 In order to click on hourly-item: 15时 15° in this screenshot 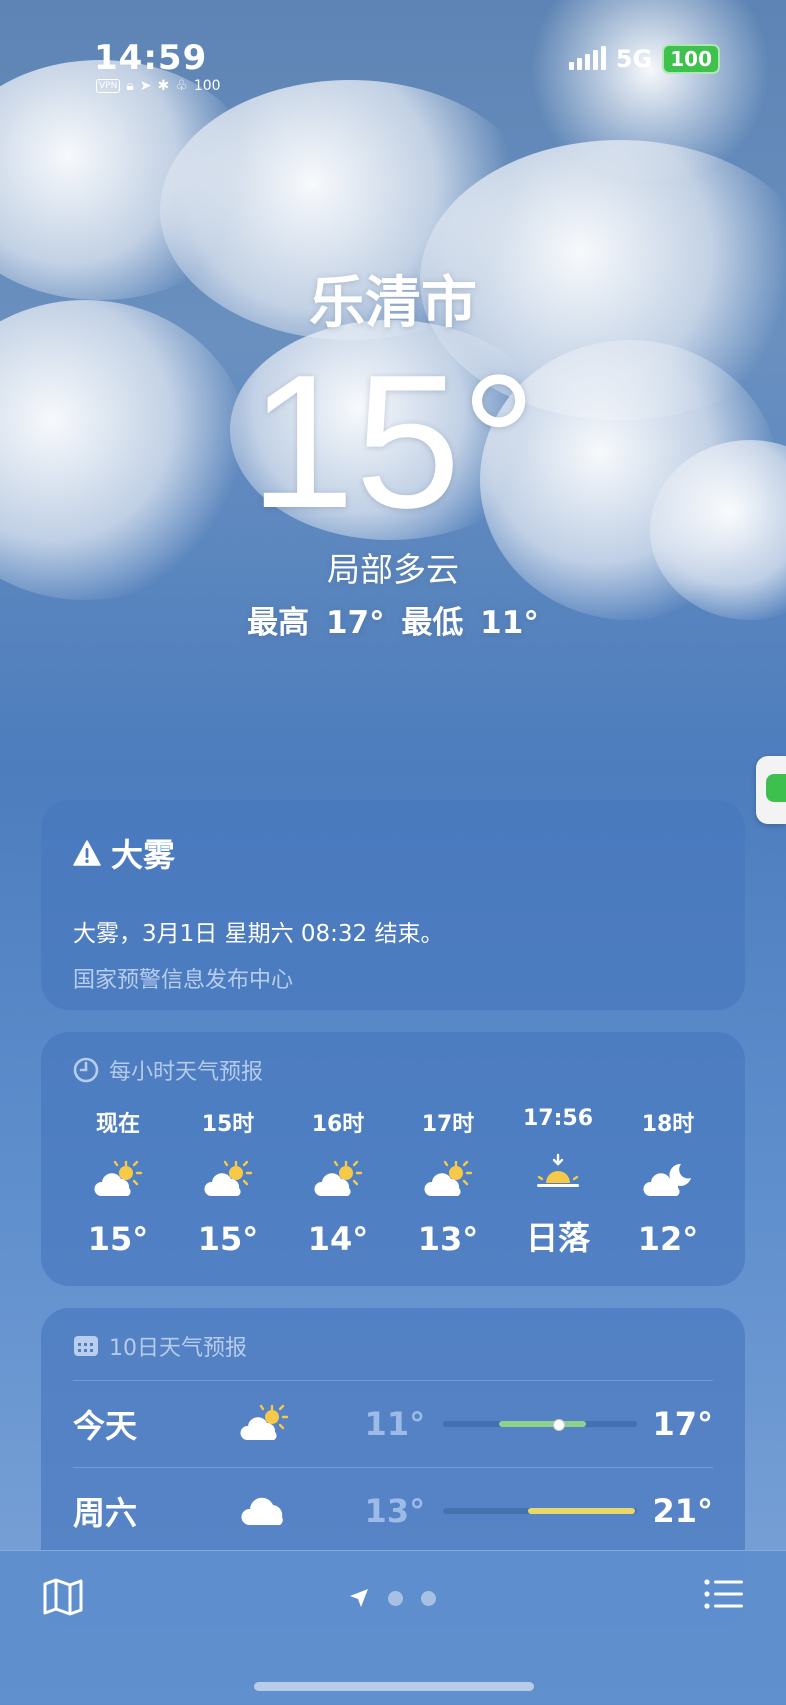, I will do `click(228, 1182)`.